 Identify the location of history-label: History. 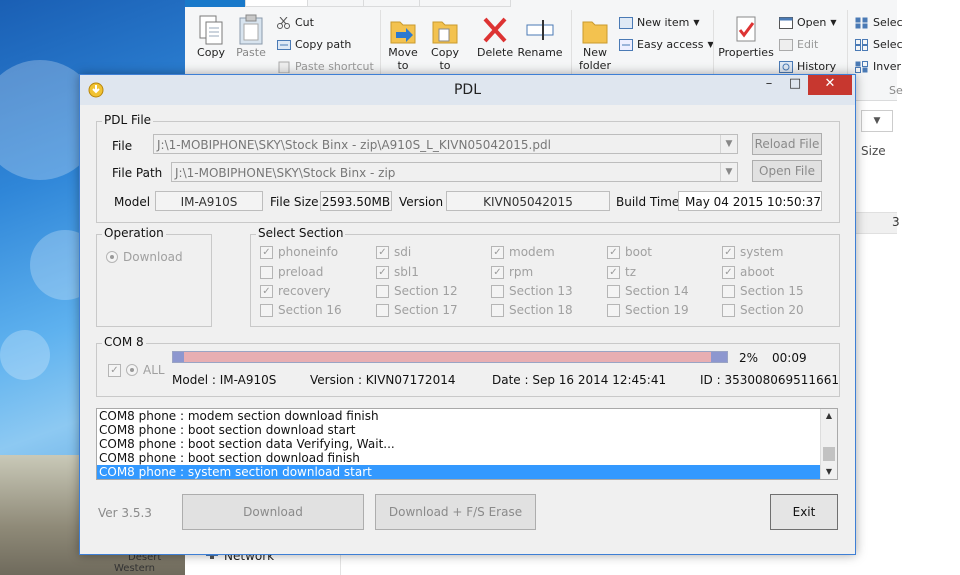
(817, 66).